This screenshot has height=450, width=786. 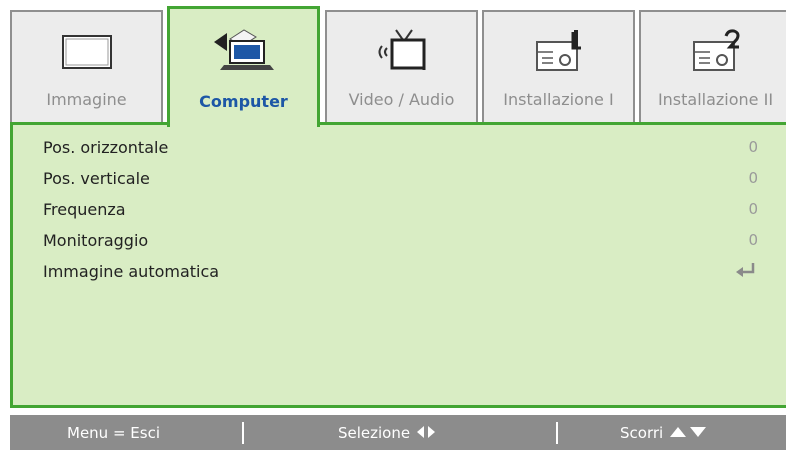 What do you see at coordinates (87, 52) in the screenshot?
I see `picture-icon` at bounding box center [87, 52].